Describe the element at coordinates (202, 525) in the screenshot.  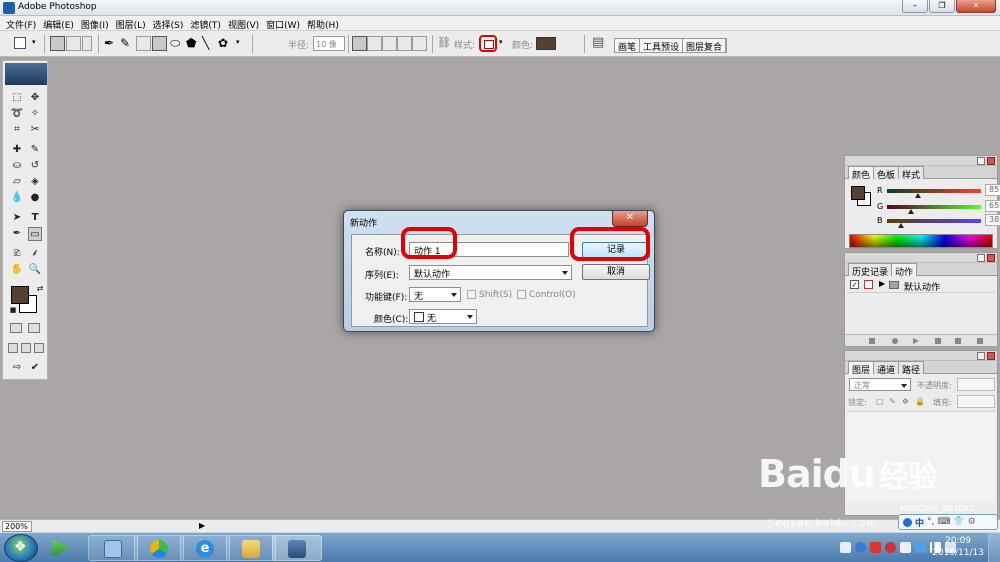
I see `status-menu-arrow-icon: ▶` at that location.